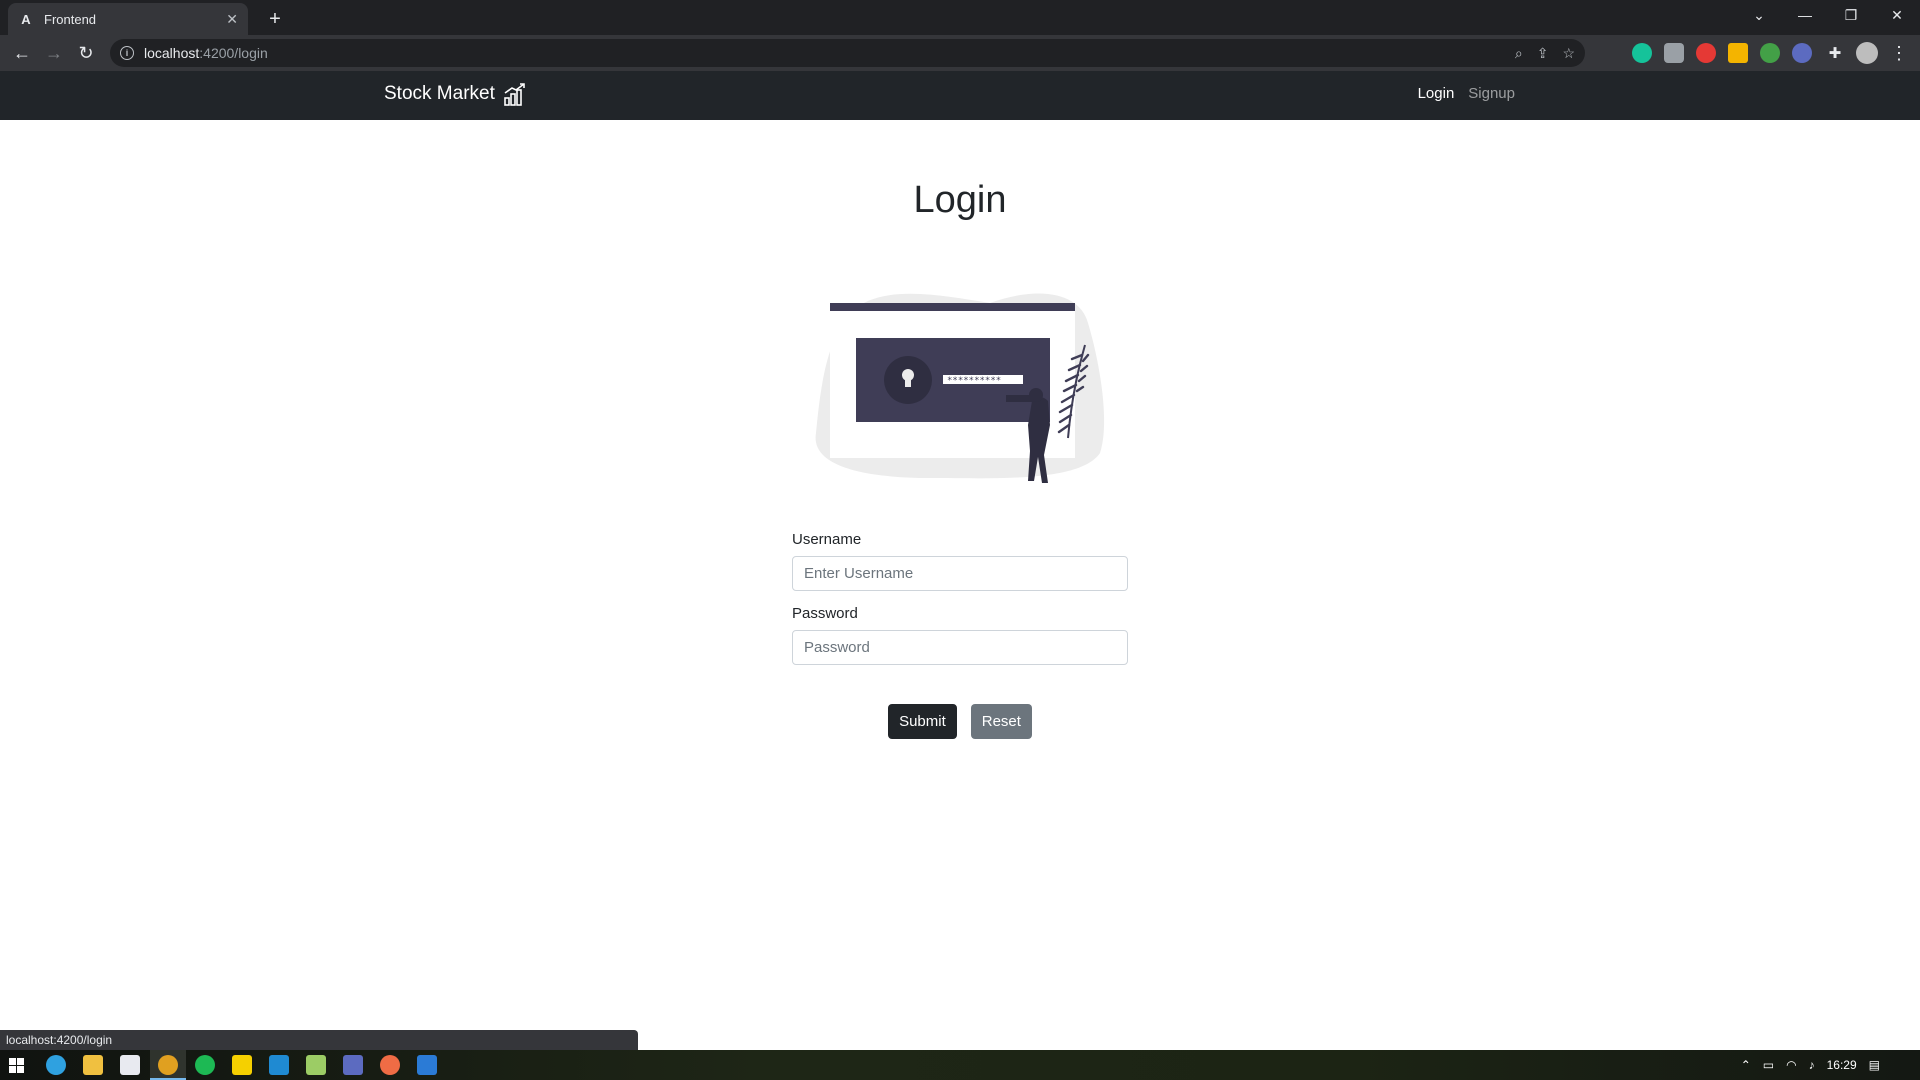 This screenshot has height=1080, width=1920. Describe the element at coordinates (960, 95) in the screenshot. I see `app-navbar: Stock Market Login Signup` at that location.